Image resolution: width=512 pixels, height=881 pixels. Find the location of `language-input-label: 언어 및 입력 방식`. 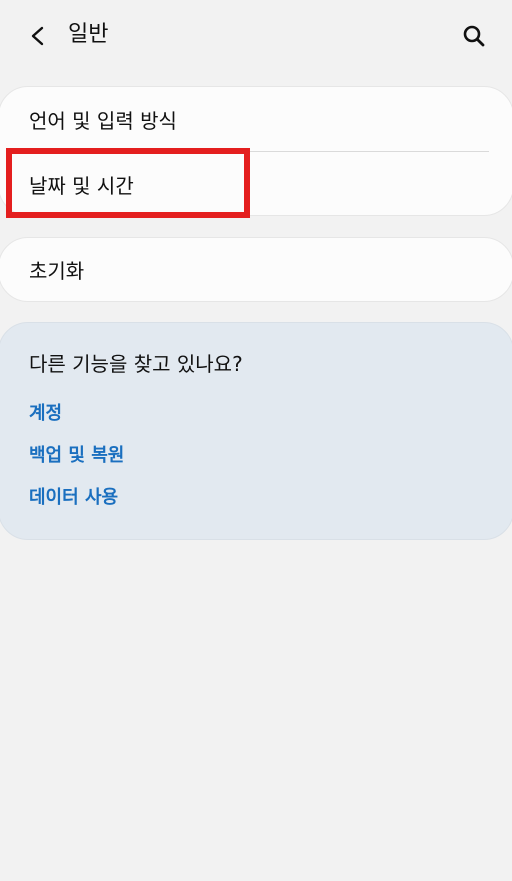

language-input-label: 언어 및 입력 방식 is located at coordinates (103, 120).